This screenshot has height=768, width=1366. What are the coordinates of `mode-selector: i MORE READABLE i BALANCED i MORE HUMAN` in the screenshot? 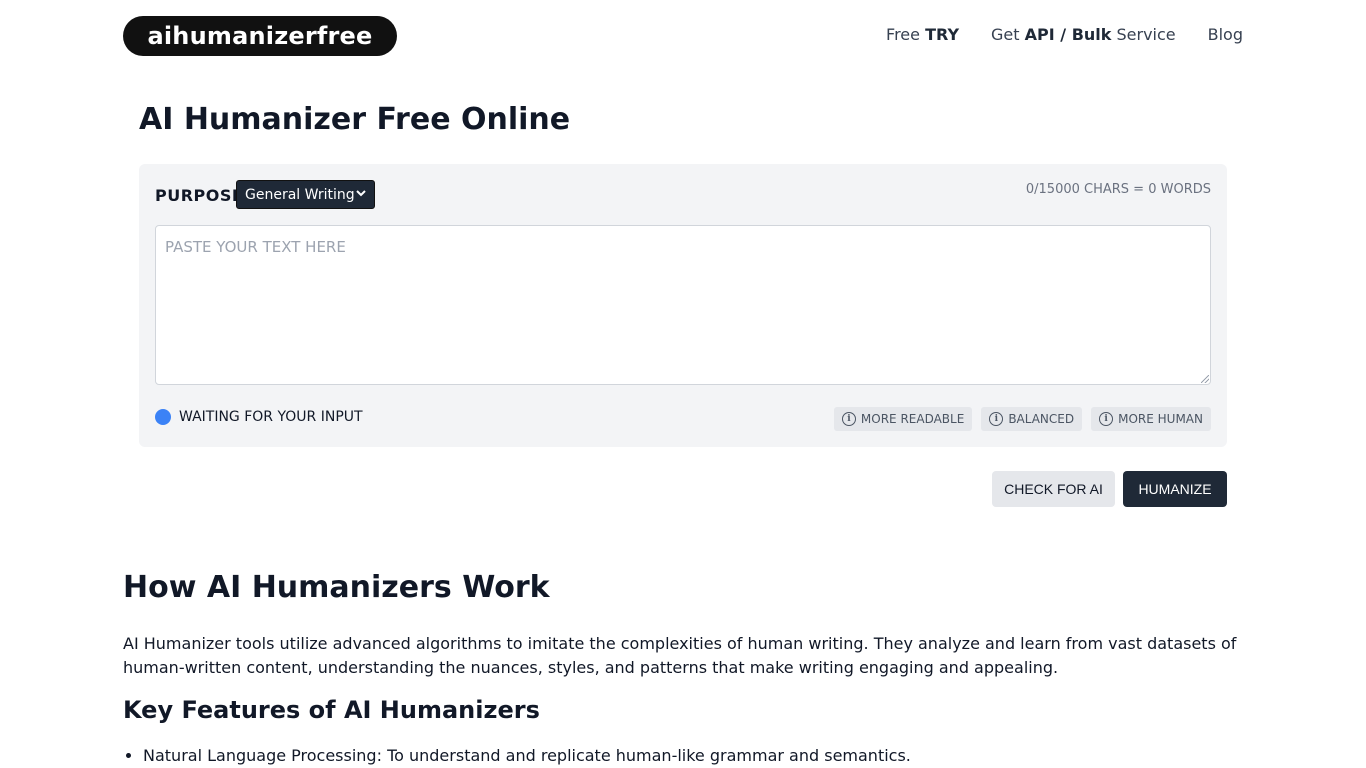 It's located at (1022, 419).